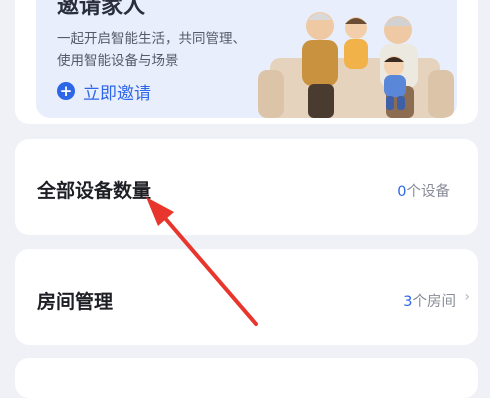 This screenshot has width=490, height=398. I want to click on chevron-right-icon: ›, so click(467, 297).